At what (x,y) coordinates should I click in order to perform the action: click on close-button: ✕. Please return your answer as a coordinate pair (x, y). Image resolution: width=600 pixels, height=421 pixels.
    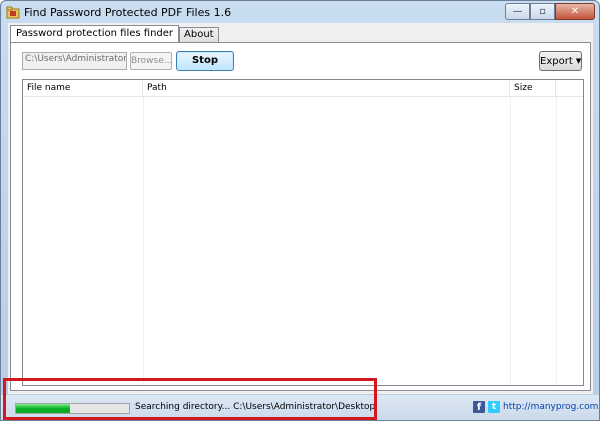
    Looking at the image, I should click on (575, 11).